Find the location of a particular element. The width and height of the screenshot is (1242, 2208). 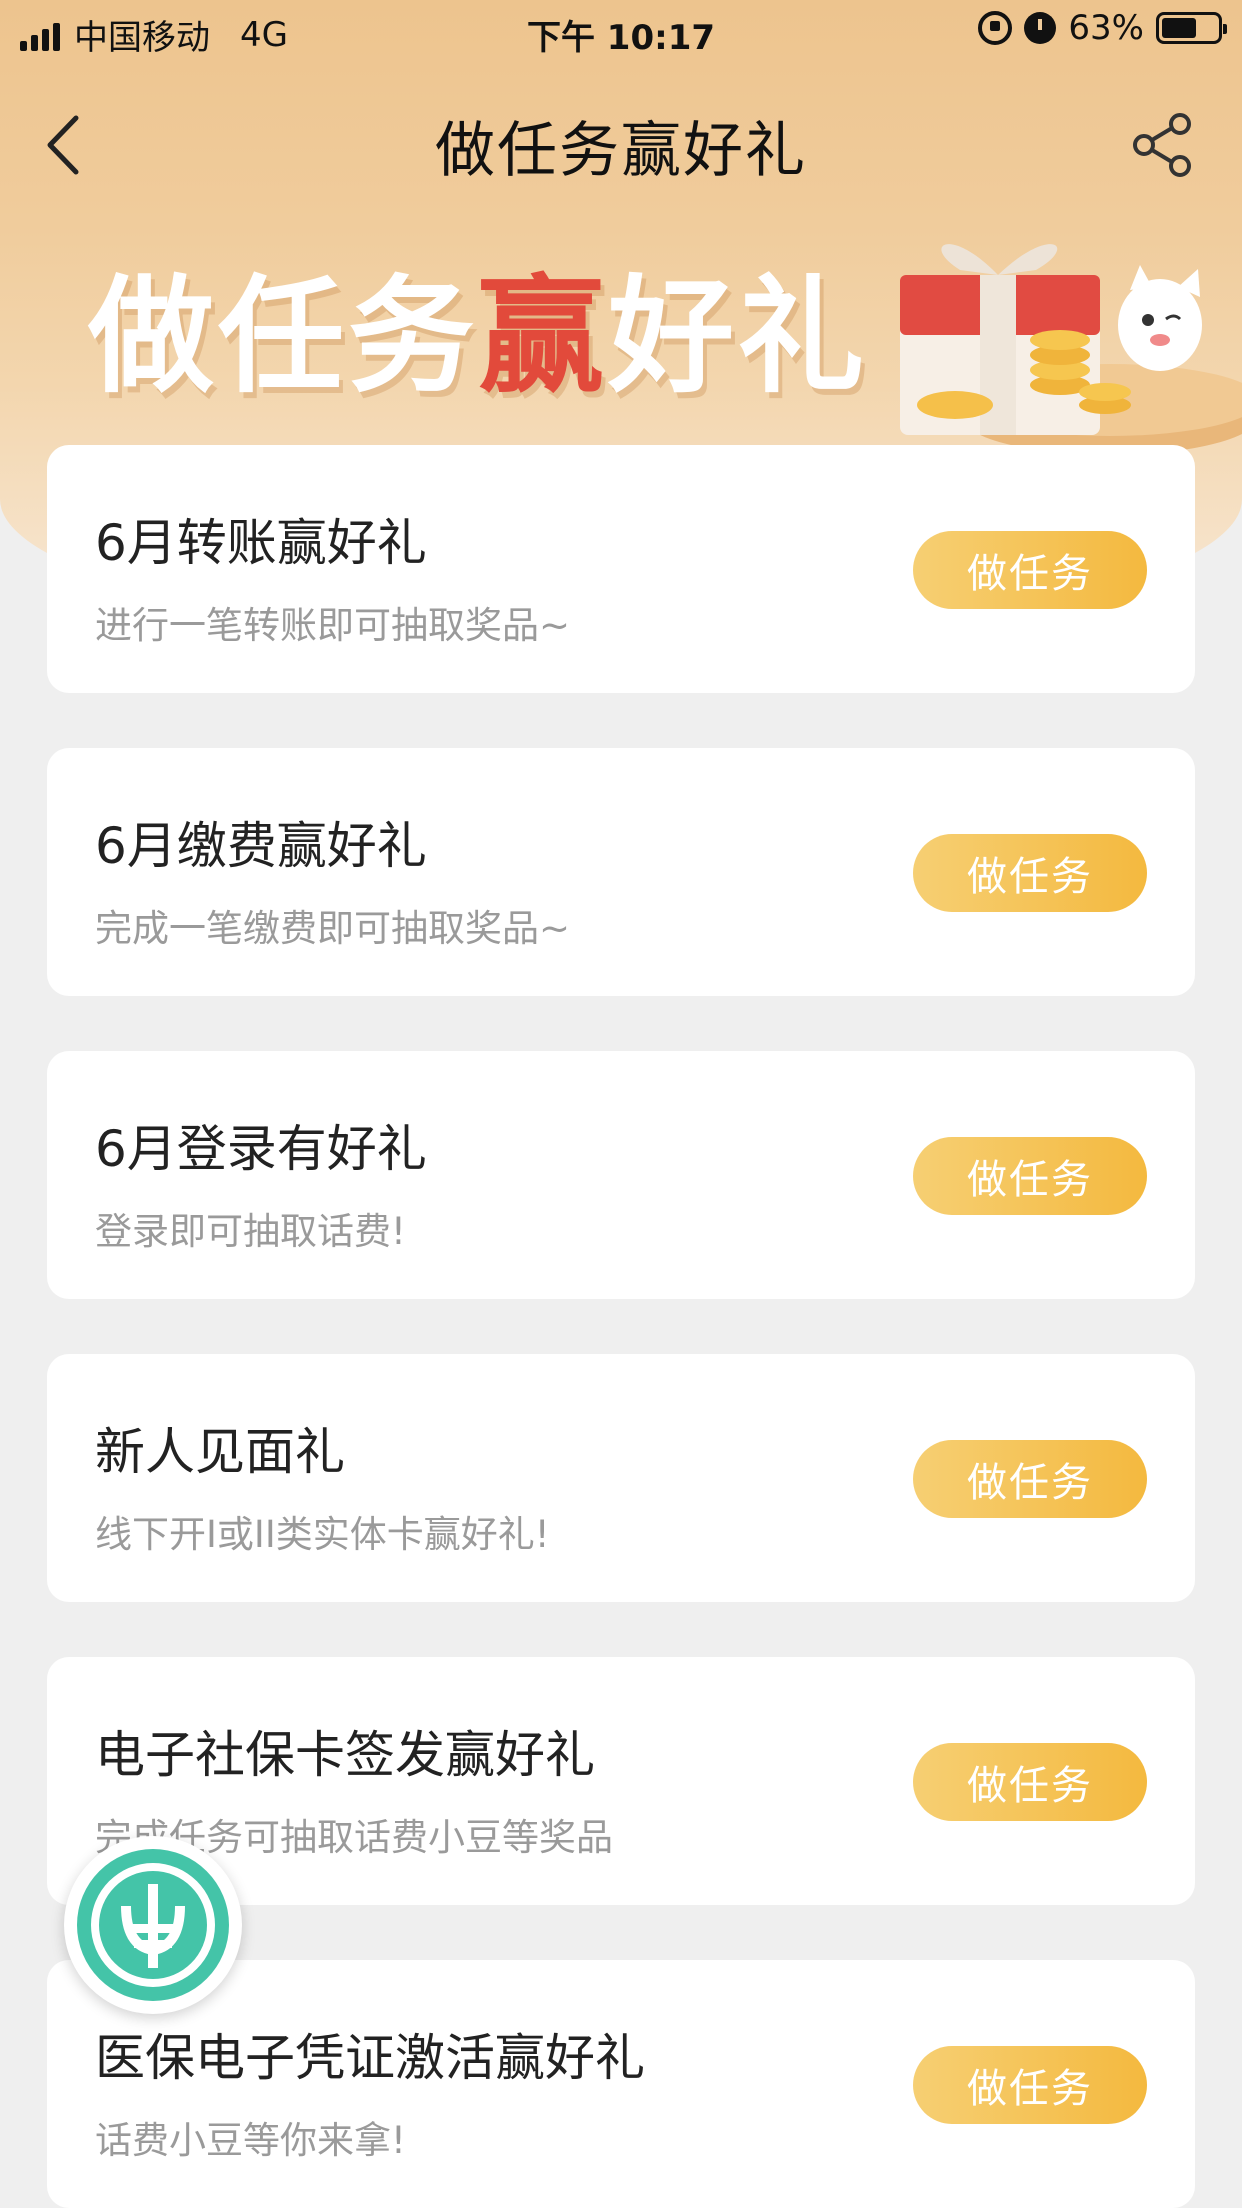

floating-bank-badge is located at coordinates (153, 1925).